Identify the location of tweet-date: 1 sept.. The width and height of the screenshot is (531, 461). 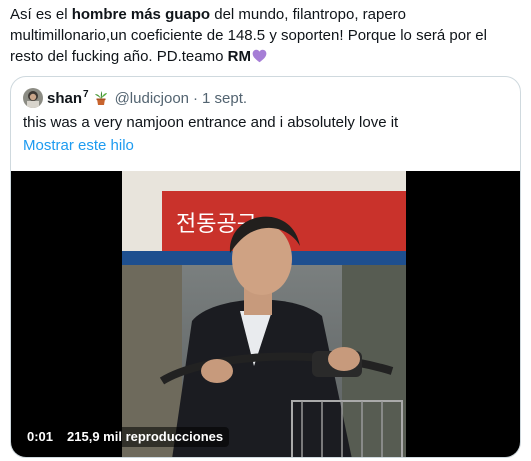
(224, 98).